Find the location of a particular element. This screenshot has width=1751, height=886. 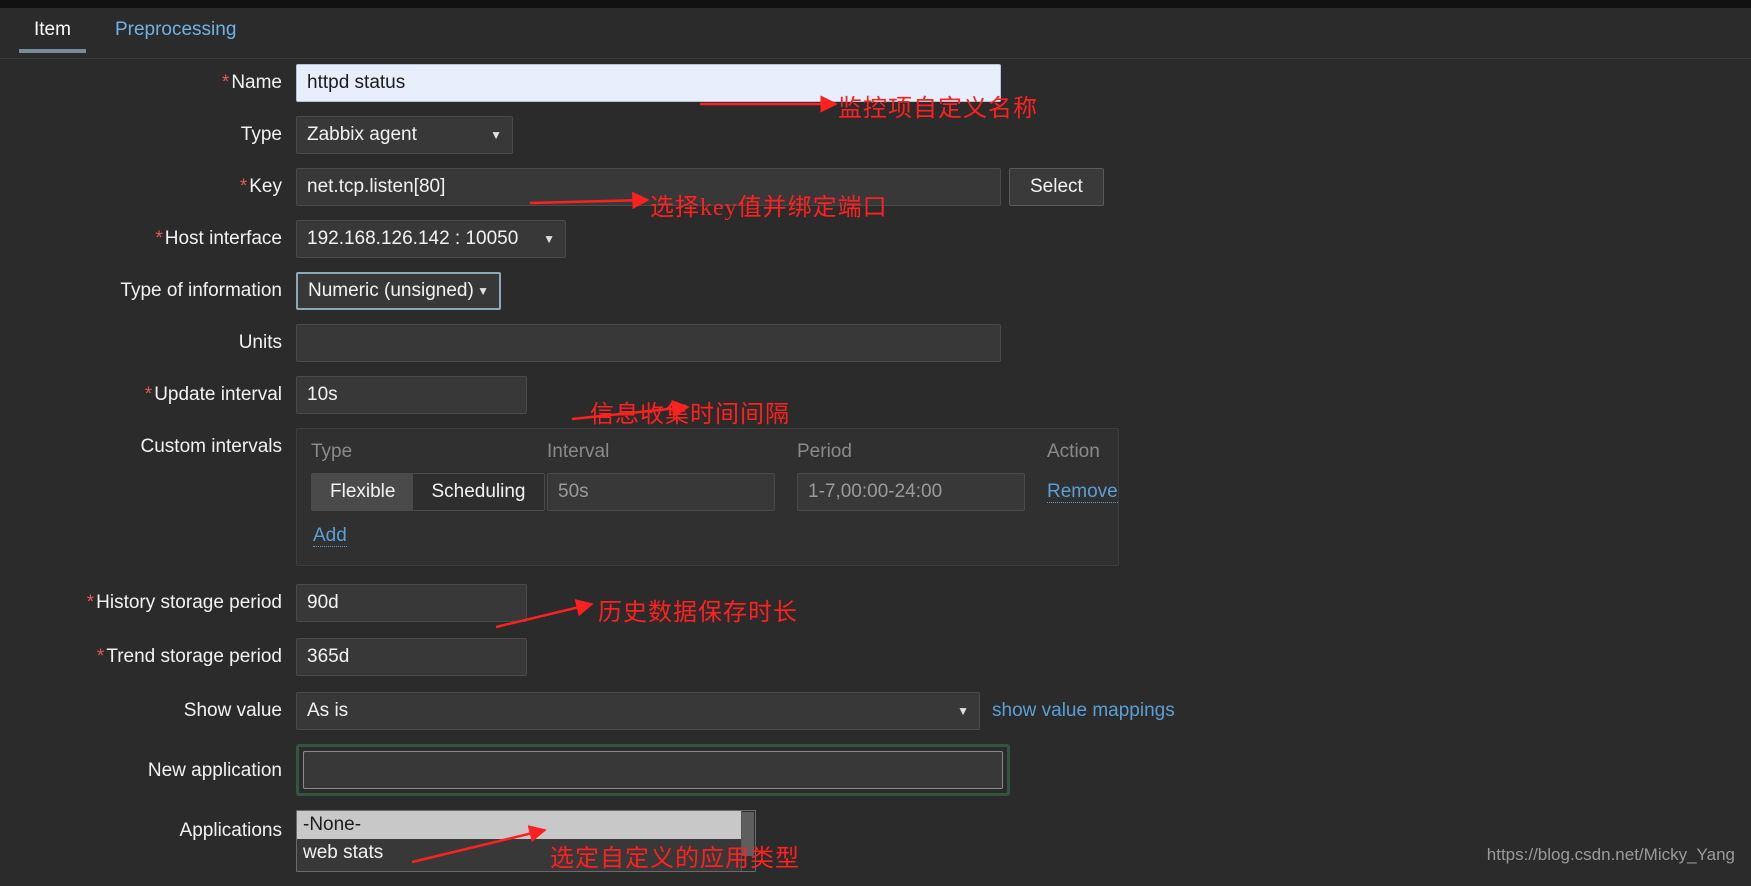

control-units is located at coordinates (648, 343).